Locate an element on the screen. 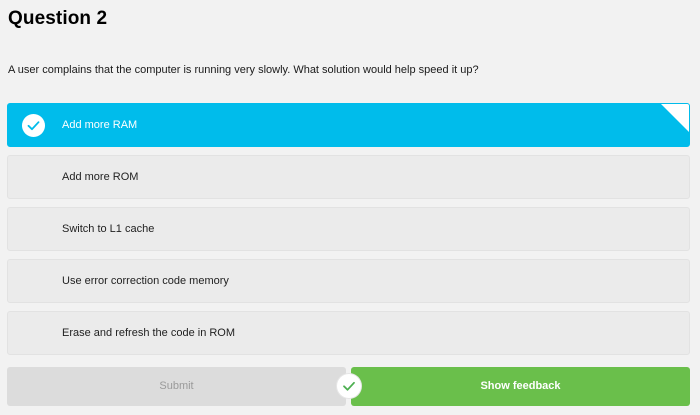 This screenshot has width=700, height=415. answer-status-check-icon is located at coordinates (349, 386).